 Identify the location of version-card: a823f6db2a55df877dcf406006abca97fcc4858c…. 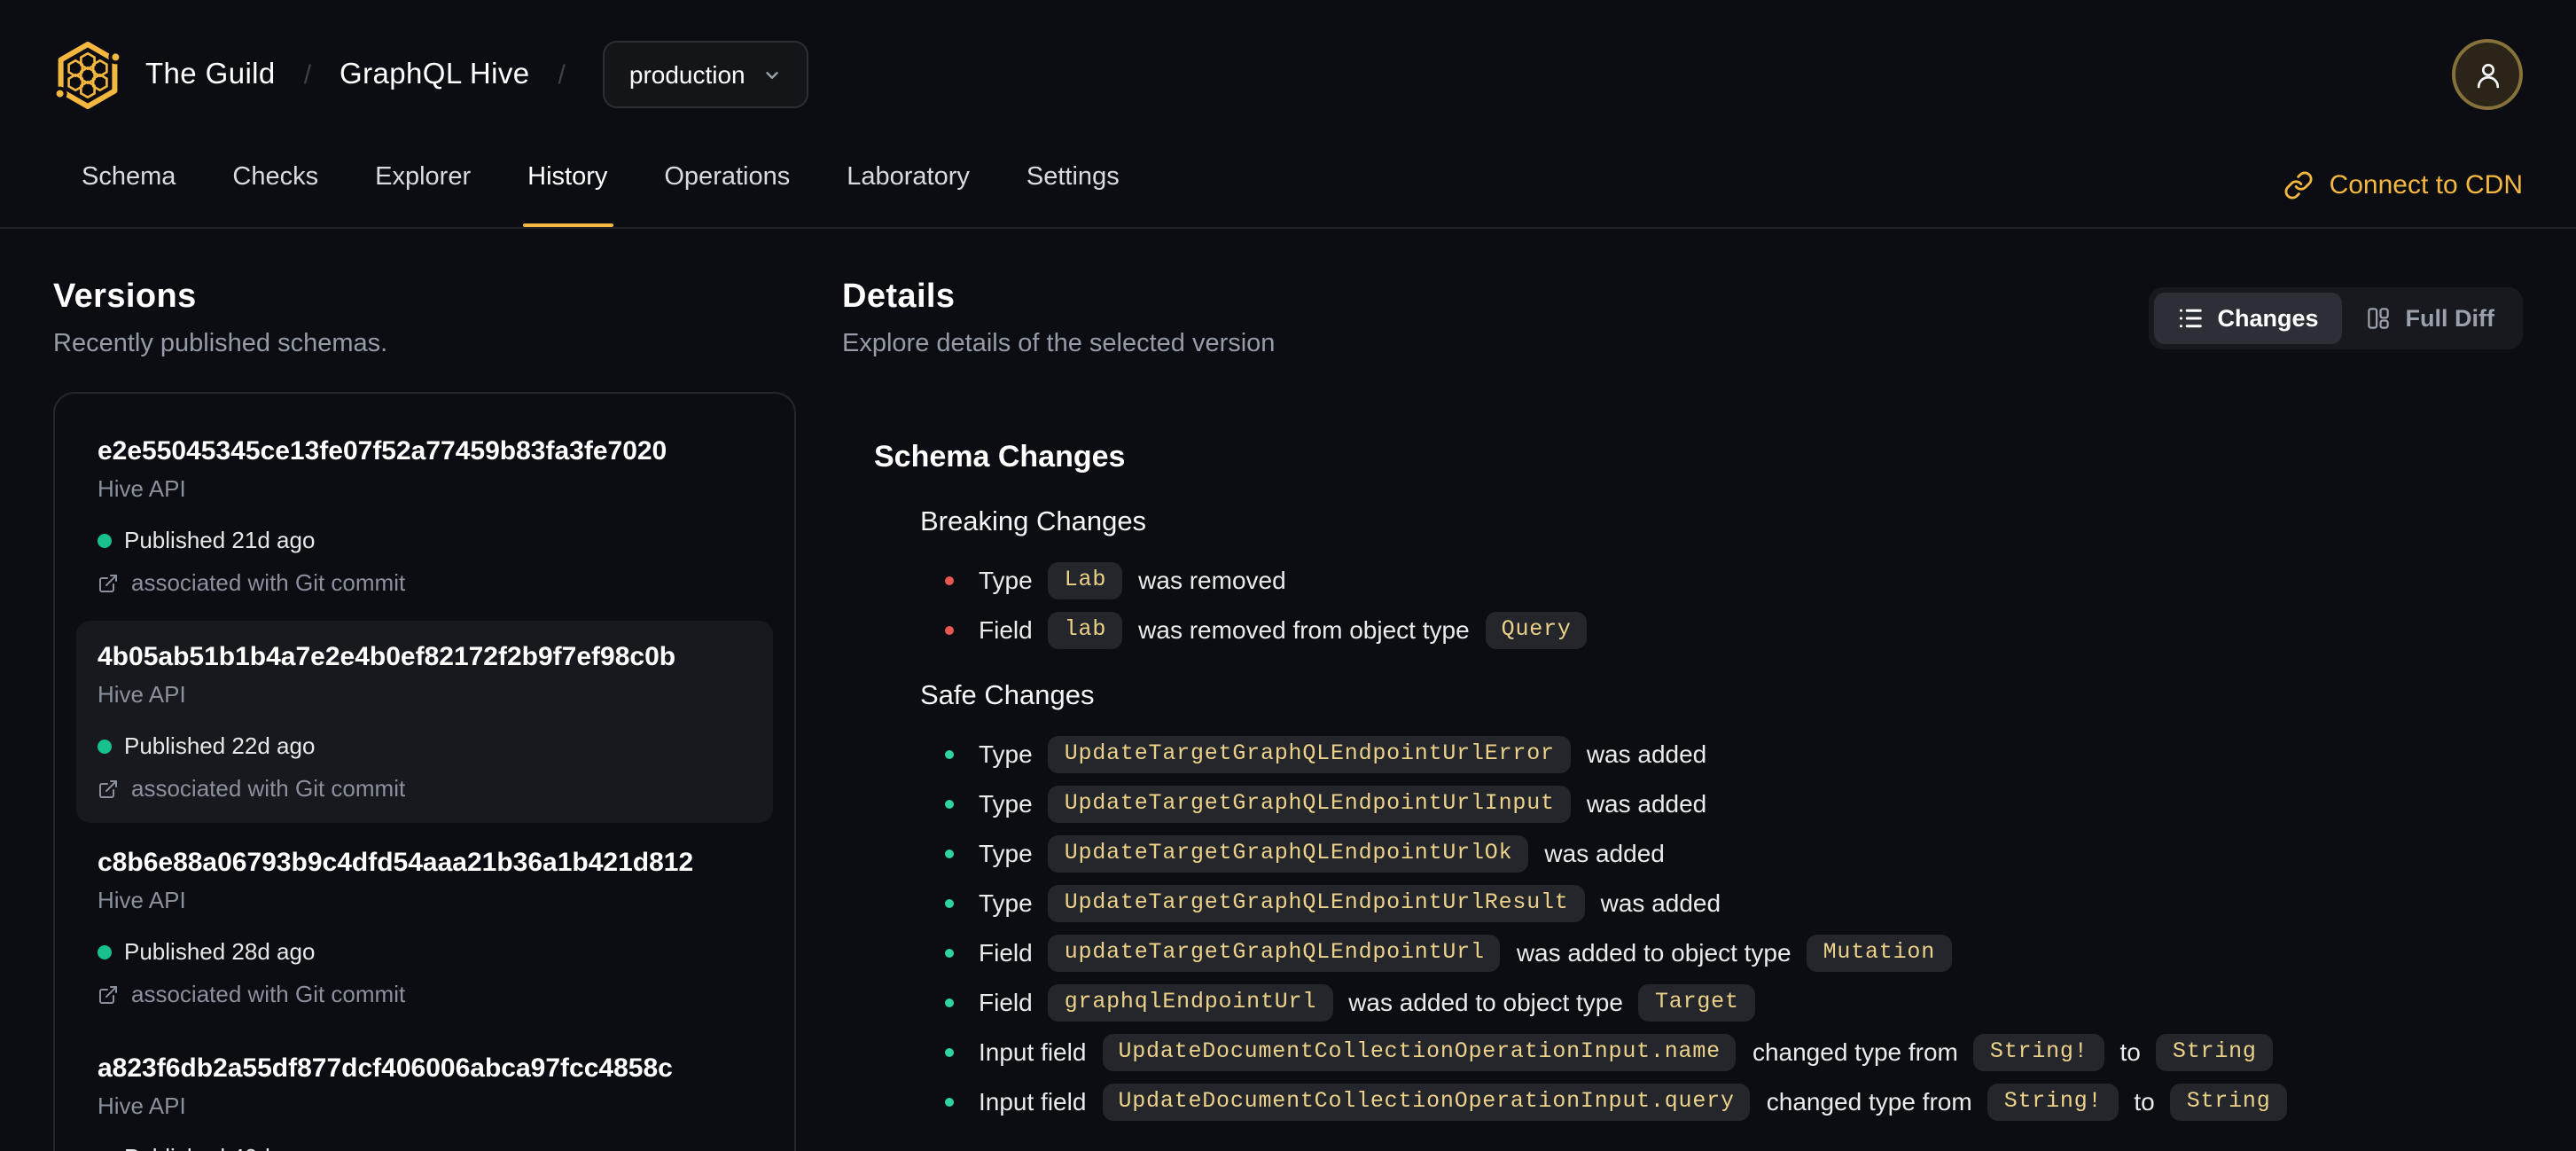
(424, 1091).